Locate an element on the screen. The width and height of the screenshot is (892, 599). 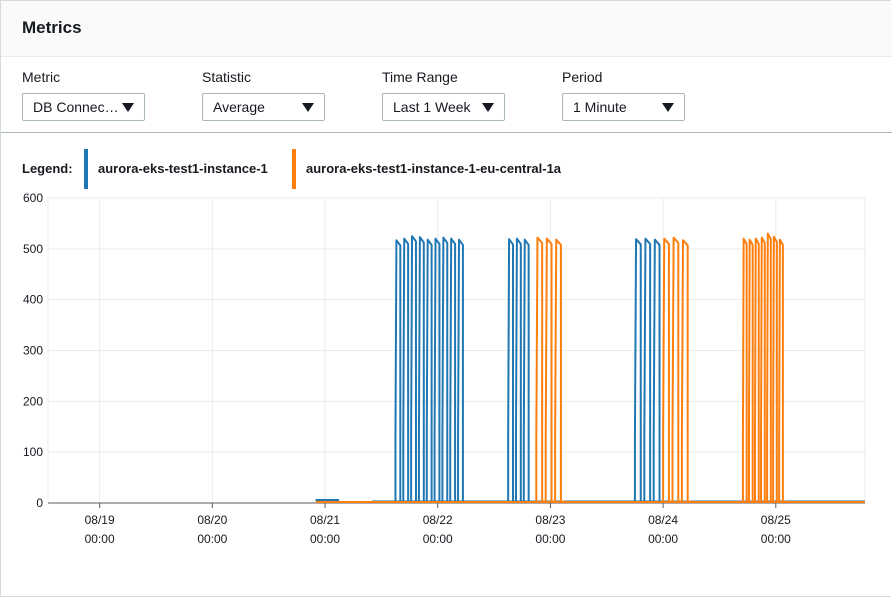
y-tick-label: 600 is located at coordinates (33, 198).